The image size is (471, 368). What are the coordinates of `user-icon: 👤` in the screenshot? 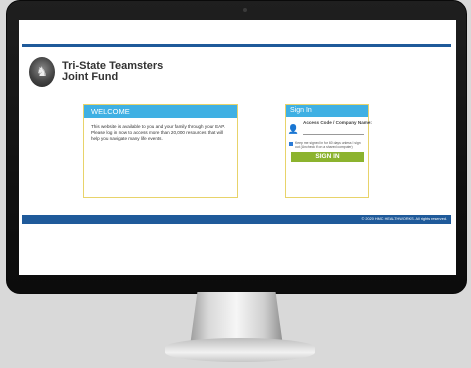 It's located at (293, 129).